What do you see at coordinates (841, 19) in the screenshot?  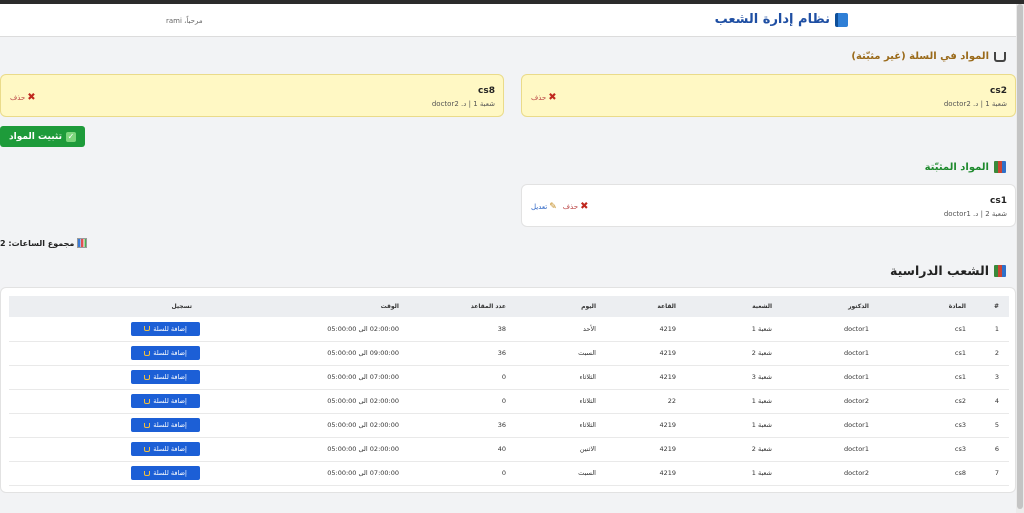 I see `book-icon` at bounding box center [841, 19].